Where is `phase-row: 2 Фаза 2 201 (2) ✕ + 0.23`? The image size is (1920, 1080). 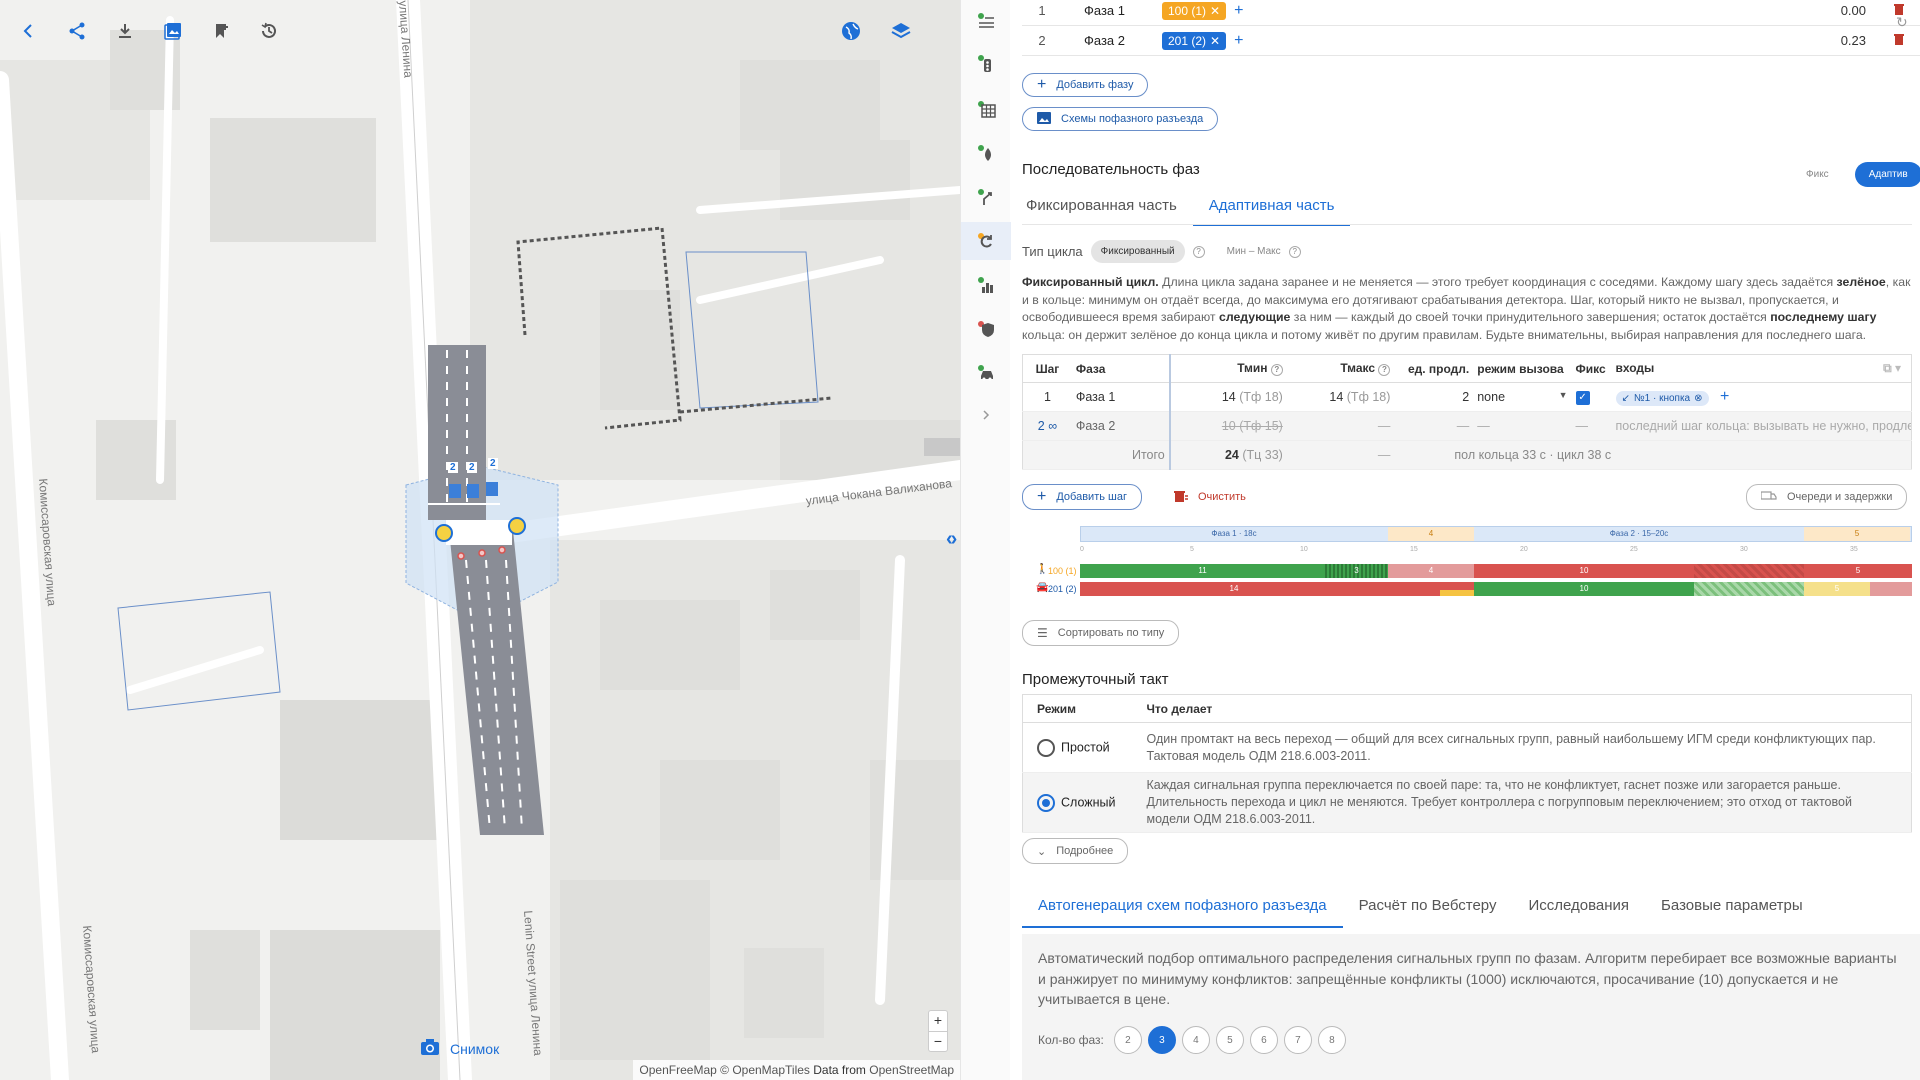
phase-row: 2 Фаза 2 201 (2) ✕ + 0.23 is located at coordinates (1471, 41).